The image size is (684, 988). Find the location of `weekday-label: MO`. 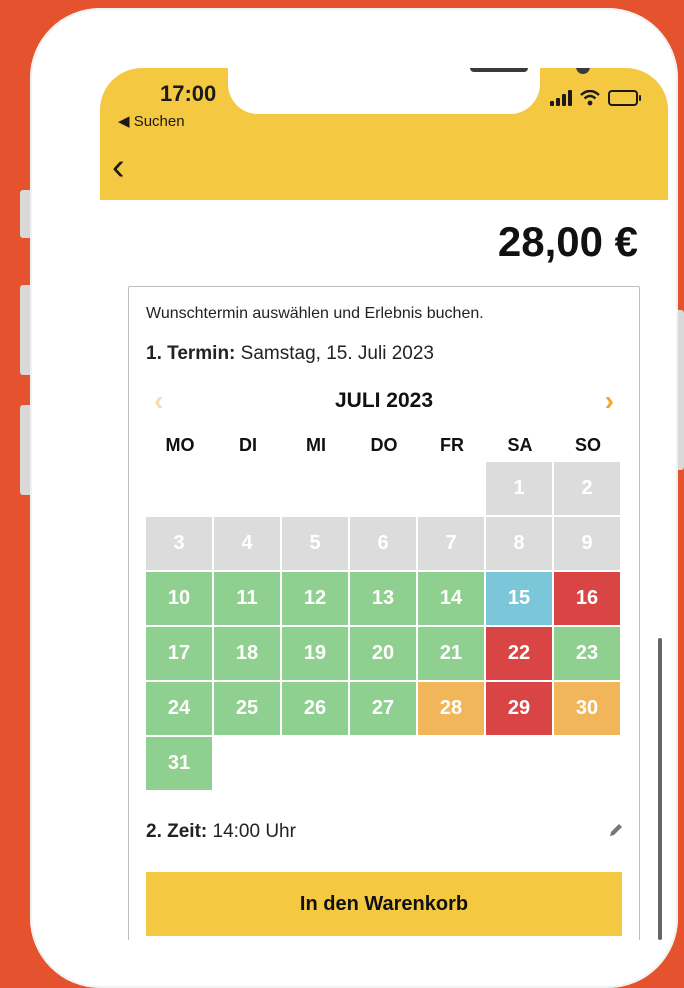

weekday-label: MO is located at coordinates (180, 445).